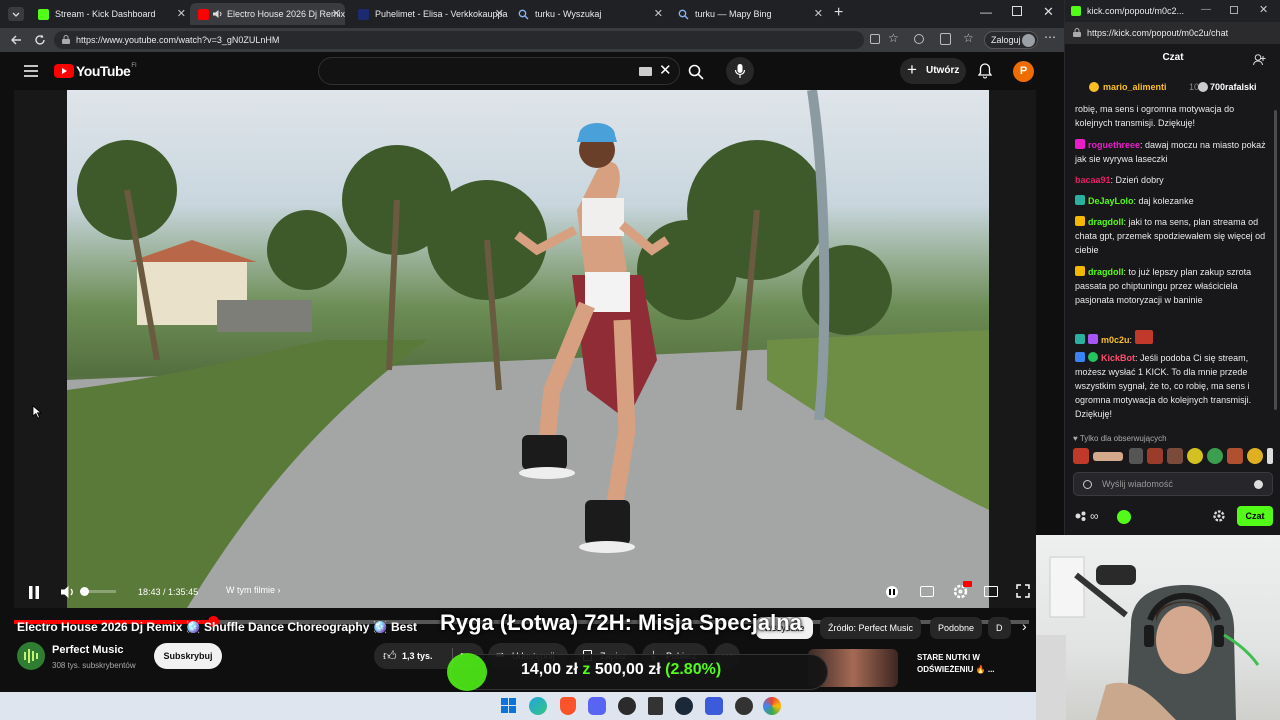  What do you see at coordinates (740, 71) in the screenshot?
I see `voice-search-button` at bounding box center [740, 71].